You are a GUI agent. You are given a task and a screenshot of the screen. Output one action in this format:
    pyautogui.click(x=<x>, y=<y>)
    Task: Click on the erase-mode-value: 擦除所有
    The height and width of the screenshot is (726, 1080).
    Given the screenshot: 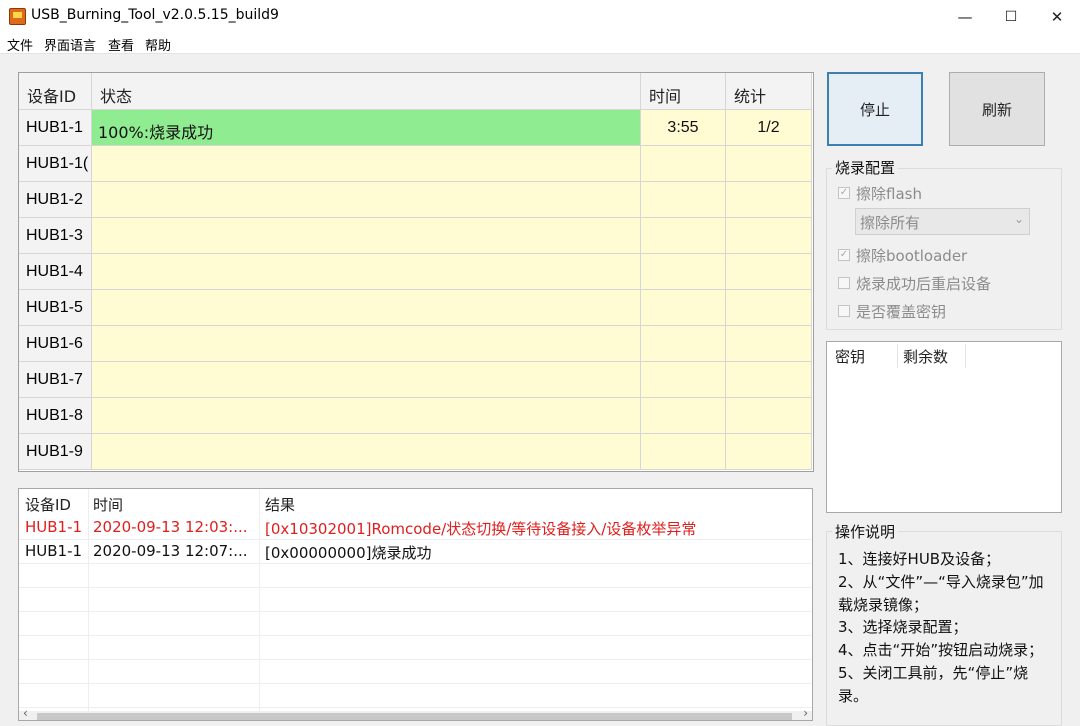 What is the action you would take?
    pyautogui.click(x=890, y=223)
    